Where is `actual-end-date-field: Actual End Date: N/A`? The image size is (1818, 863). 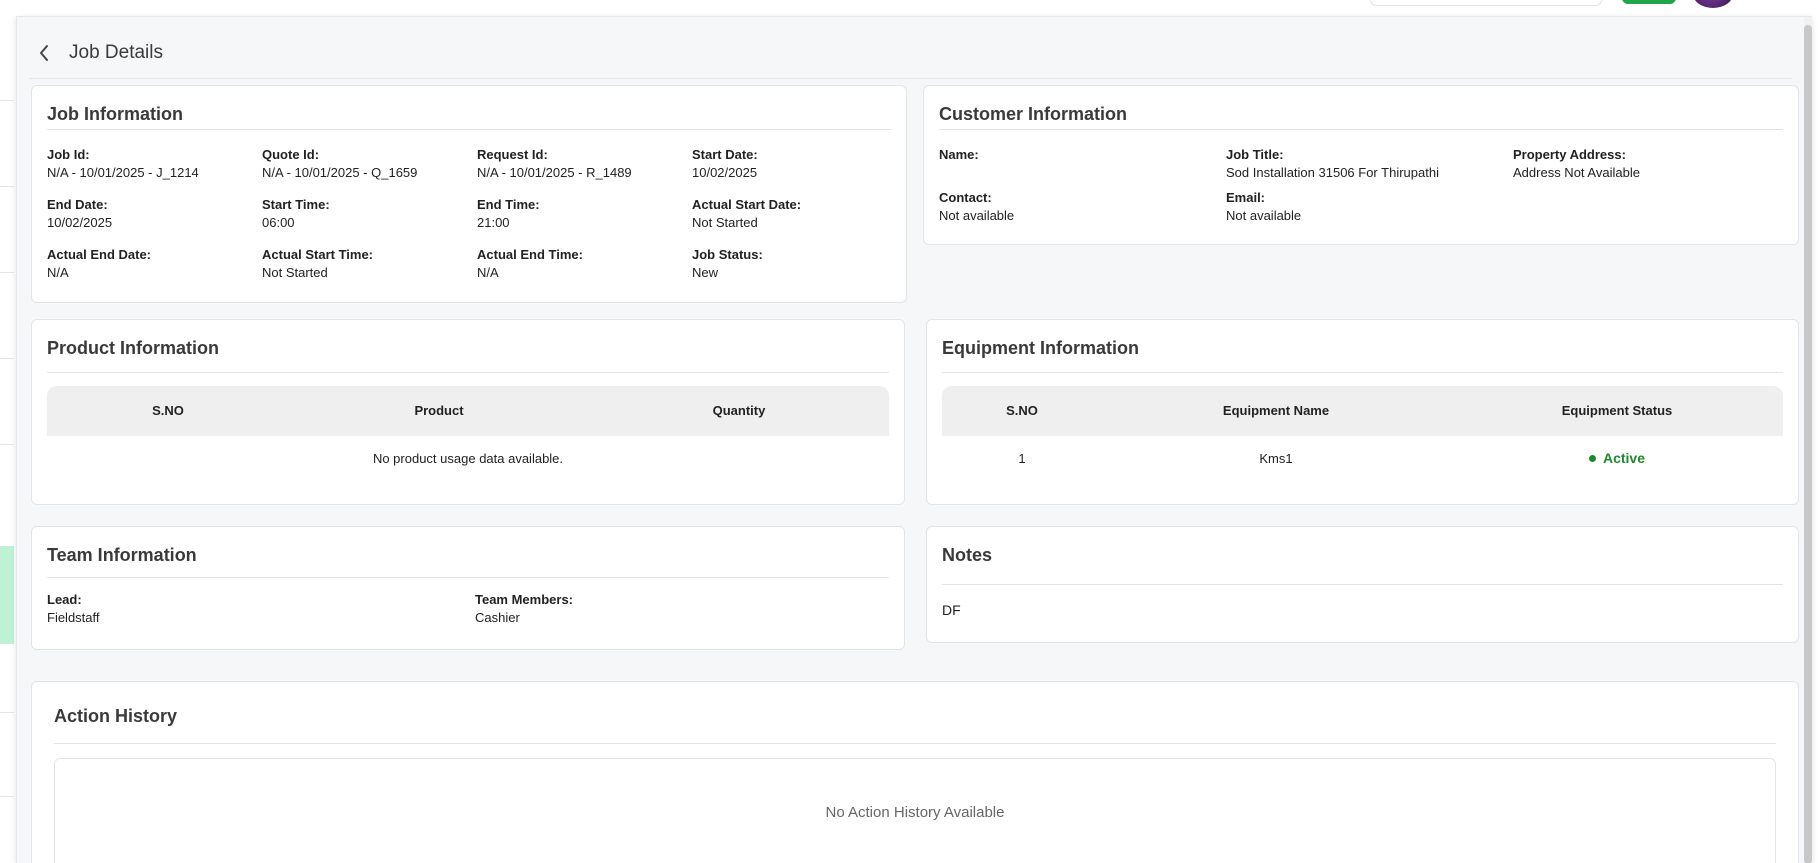 actual-end-date-field: Actual End Date: N/A is located at coordinates (99, 264).